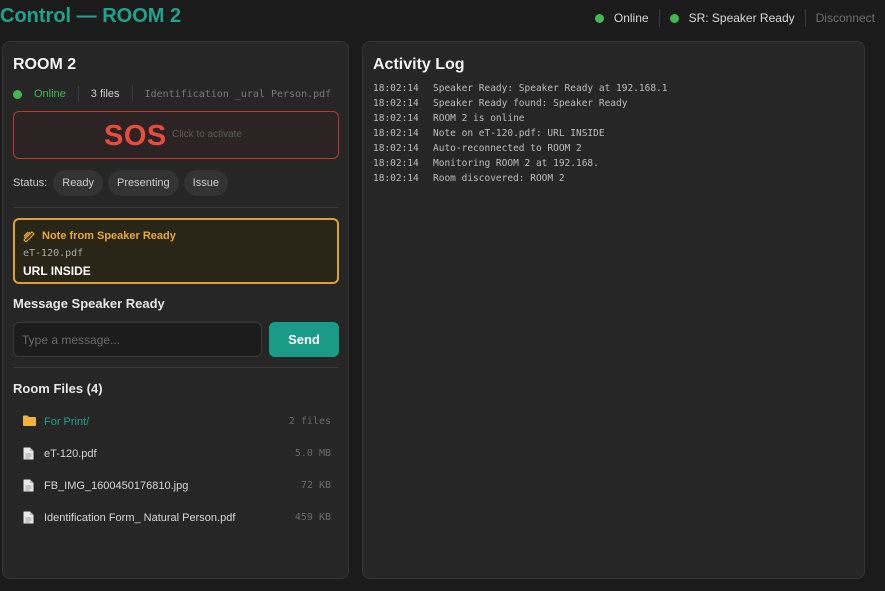 This screenshot has width=885, height=591. Describe the element at coordinates (50, 94) in the screenshot. I see `room-online-label: Online` at that location.